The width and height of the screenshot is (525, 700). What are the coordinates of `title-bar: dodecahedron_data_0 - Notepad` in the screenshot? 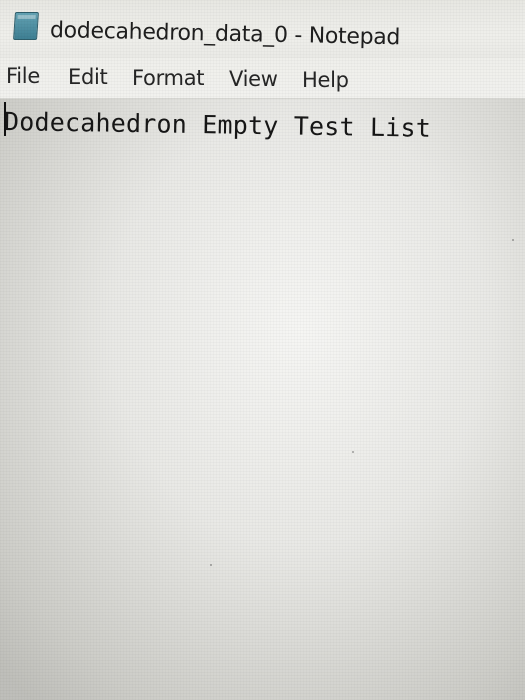 It's located at (262, 29).